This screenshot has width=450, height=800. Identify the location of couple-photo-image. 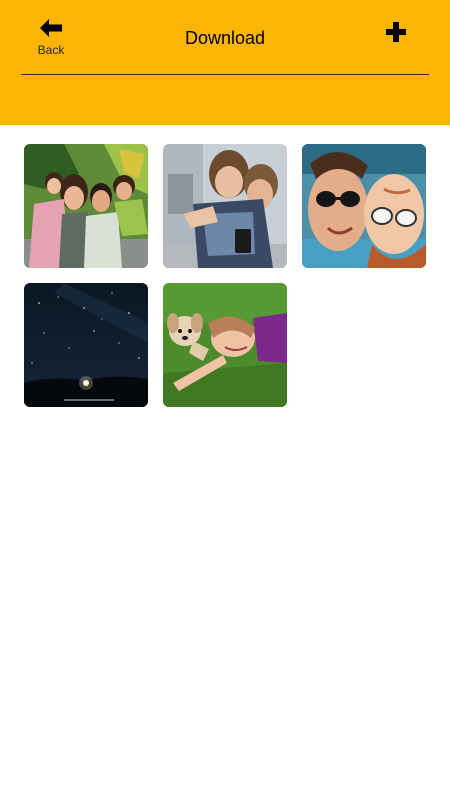
(225, 206).